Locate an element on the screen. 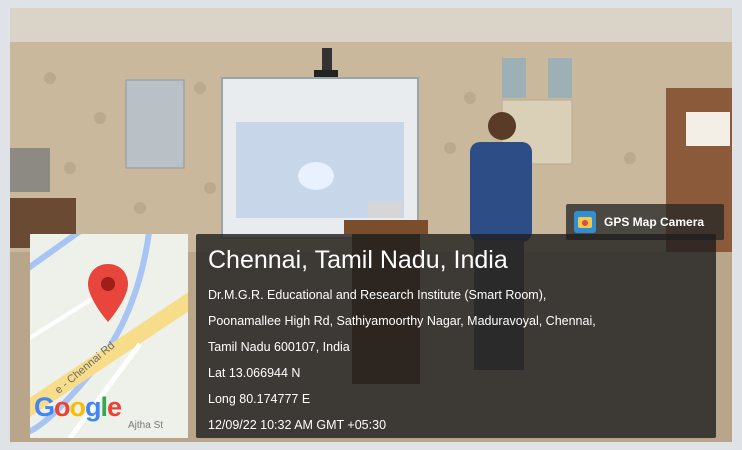 The image size is (742, 450). location-city: Chennai, Tamil Nadu, India is located at coordinates (358, 260).